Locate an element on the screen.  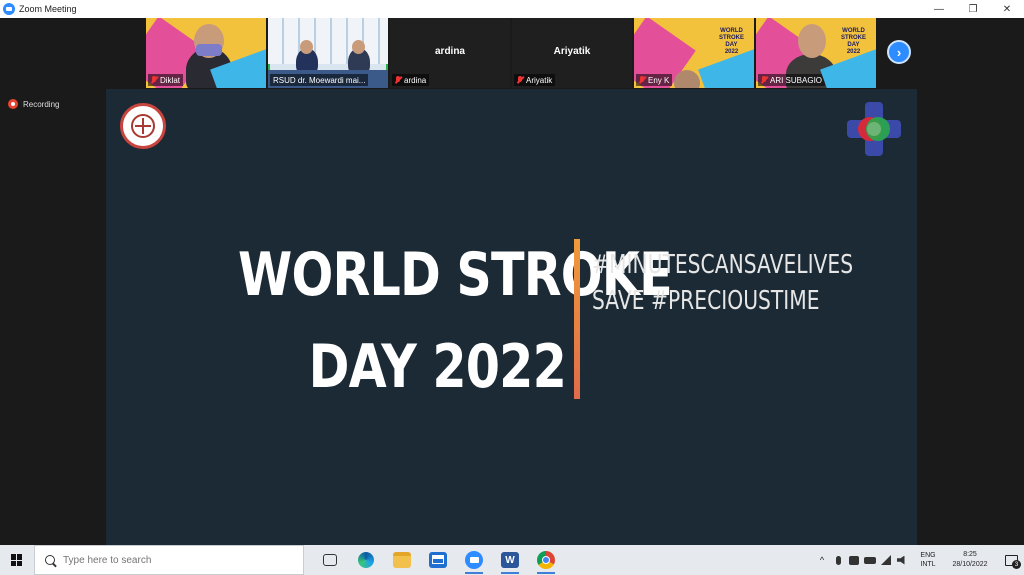
search-input is located at coordinates (173, 560).